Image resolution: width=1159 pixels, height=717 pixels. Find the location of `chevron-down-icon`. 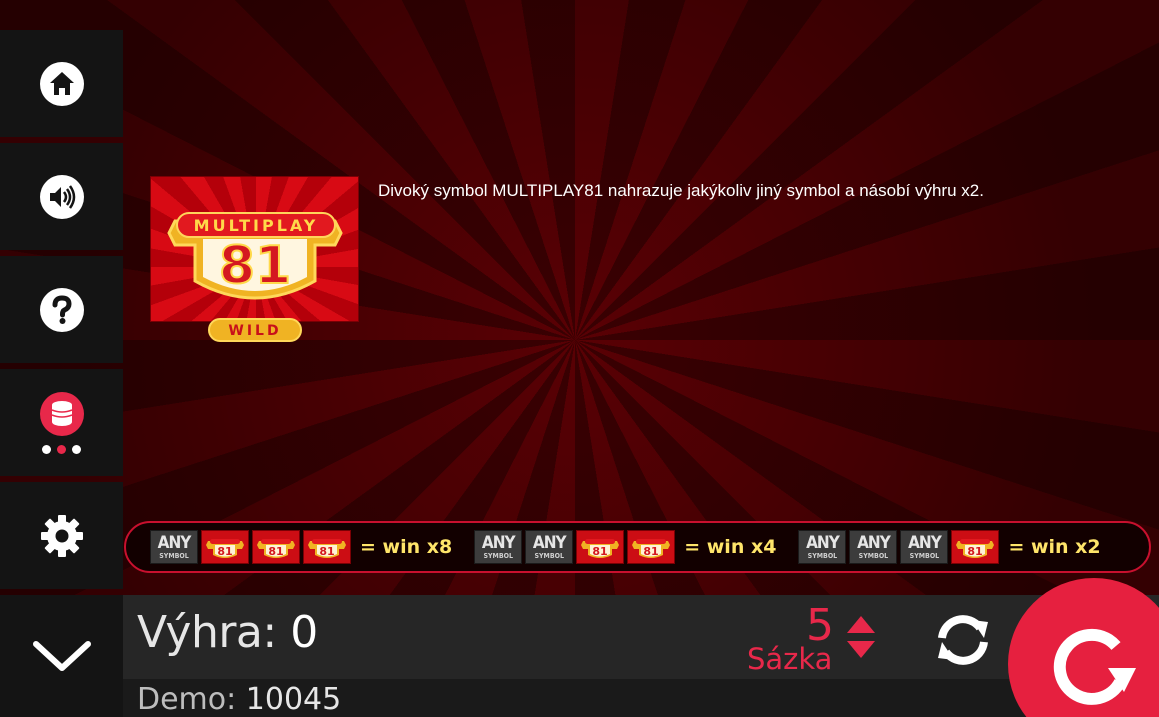

chevron-down-icon is located at coordinates (61, 656).